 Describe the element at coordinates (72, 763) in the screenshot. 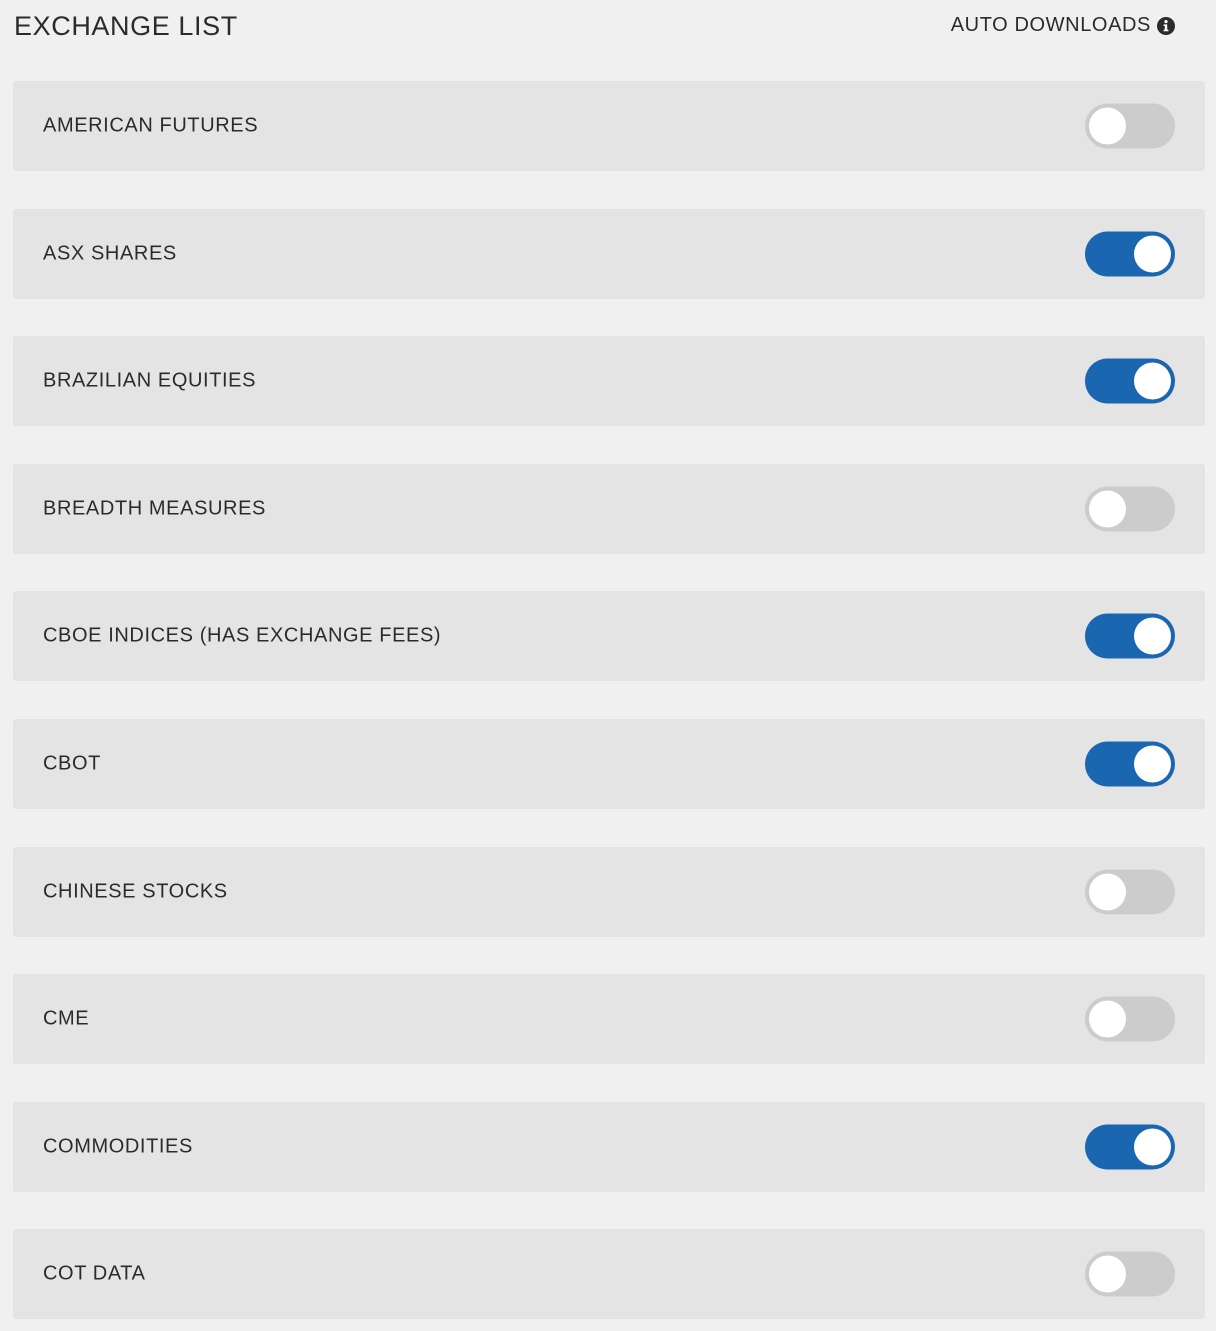

I see `exchange-label: CBOT` at that location.